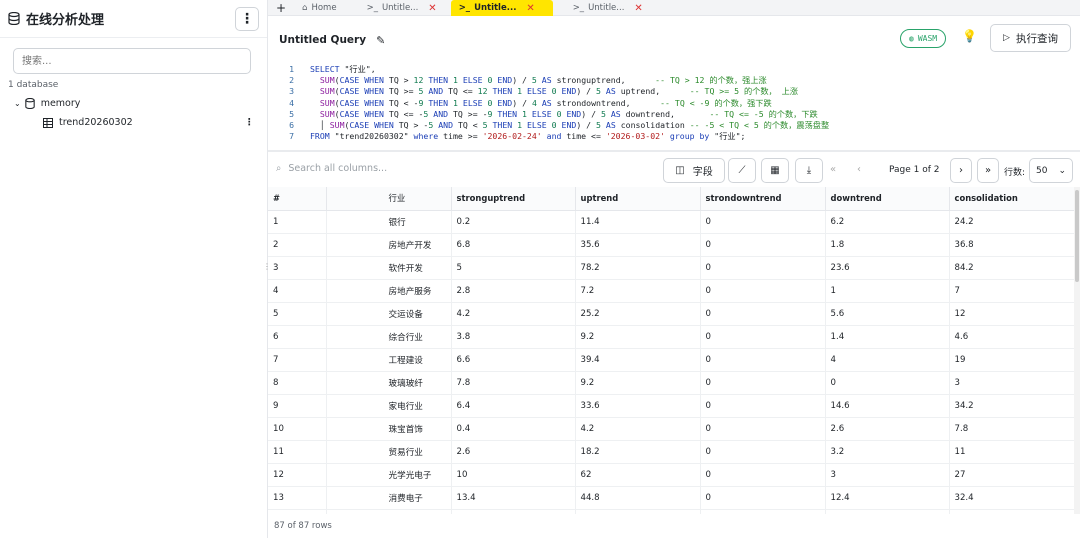 The width and height of the screenshot is (1080, 538). Describe the element at coordinates (297, 498) in the screenshot. I see `table-cell: 13` at that location.